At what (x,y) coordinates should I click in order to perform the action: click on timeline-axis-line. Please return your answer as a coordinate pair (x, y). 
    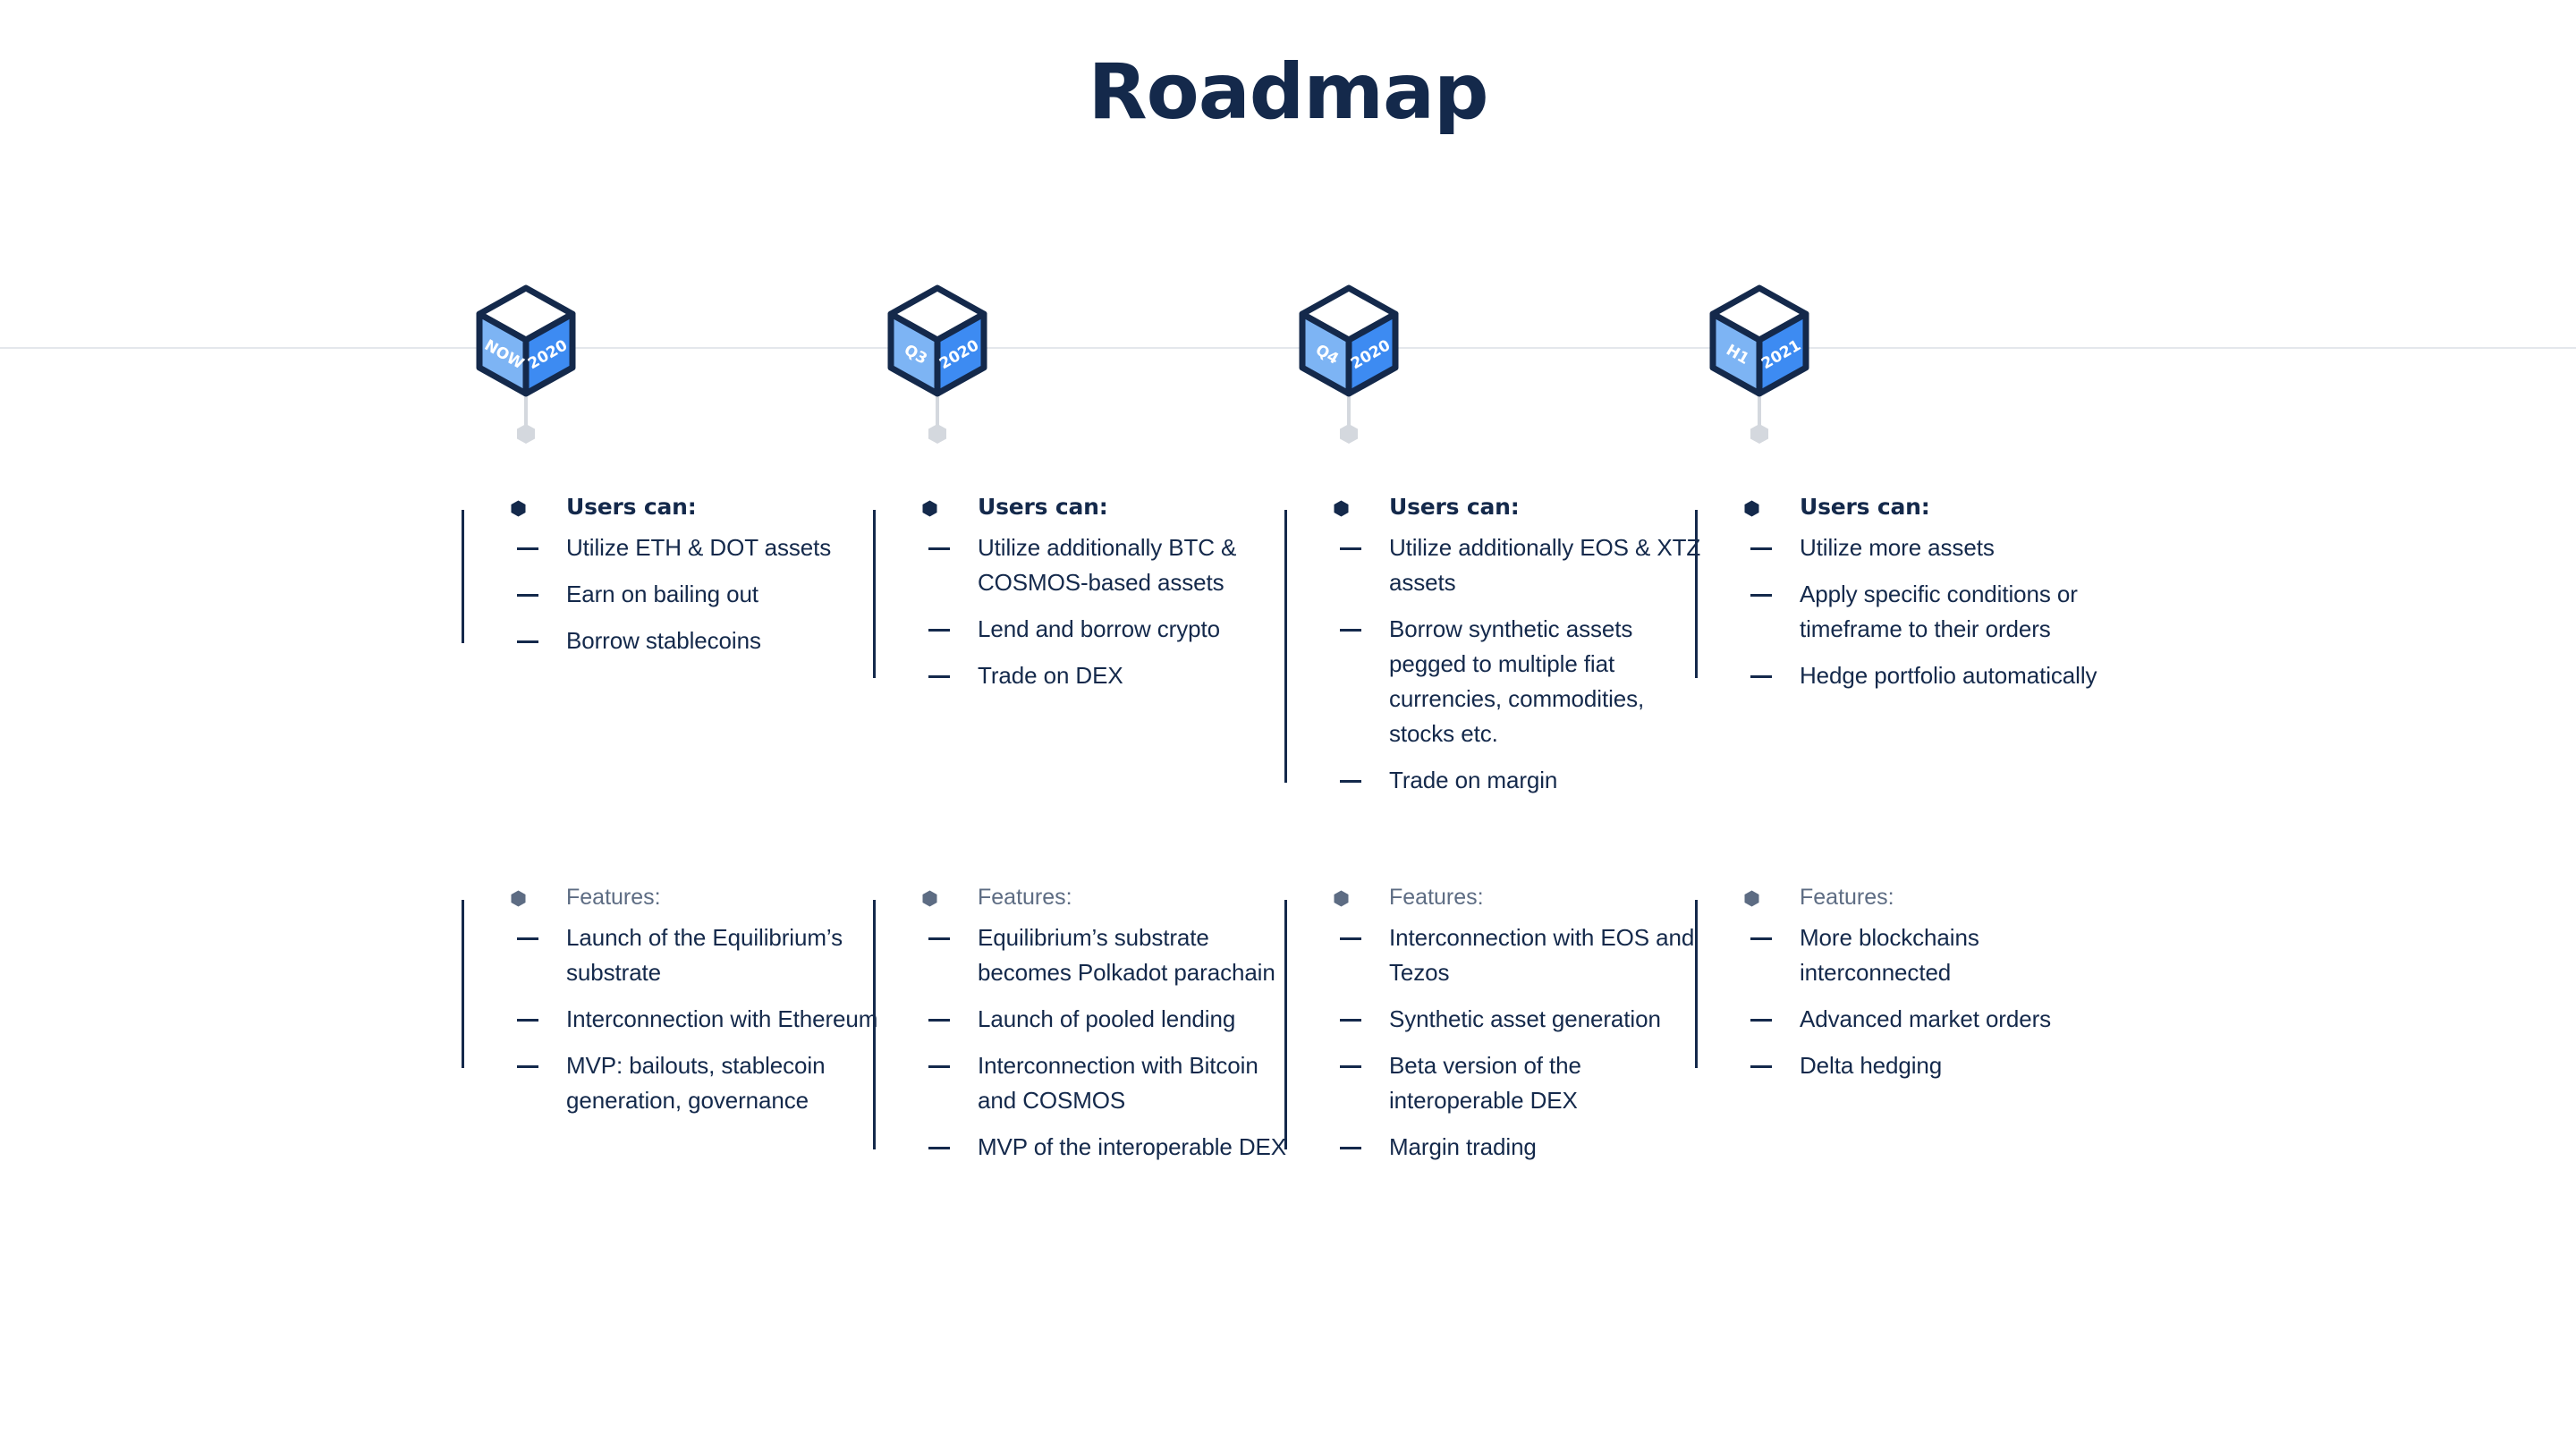
    Looking at the image, I should click on (1288, 348).